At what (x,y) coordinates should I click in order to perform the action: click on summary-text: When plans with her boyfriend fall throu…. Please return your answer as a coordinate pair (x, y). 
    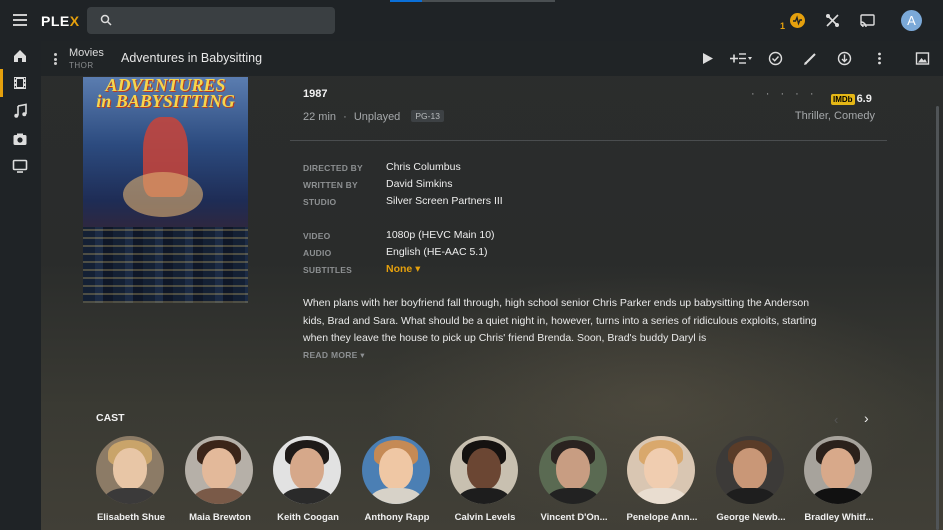
    Looking at the image, I should click on (560, 320).